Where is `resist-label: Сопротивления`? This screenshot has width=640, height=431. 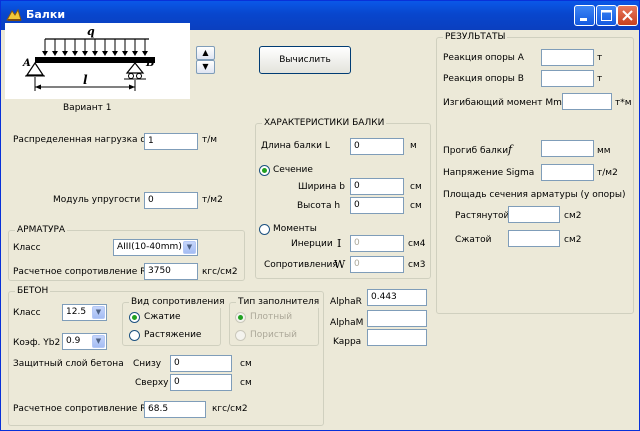
resist-label: Сопротивления is located at coordinates (301, 265).